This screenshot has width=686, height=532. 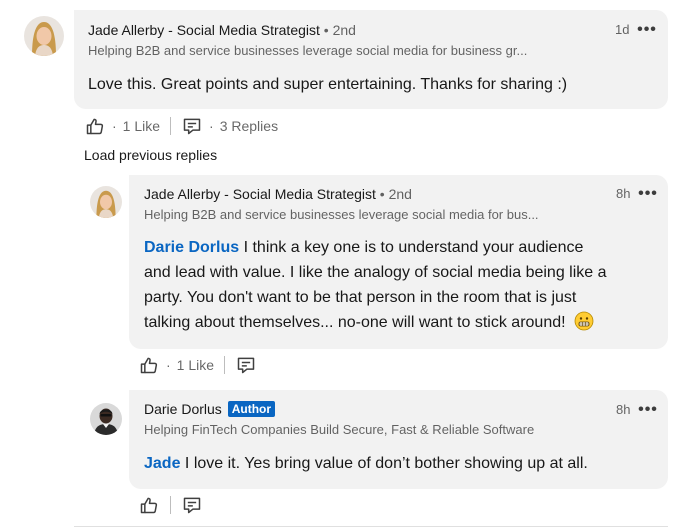 I want to click on timestamp: 1d, so click(x=622, y=29).